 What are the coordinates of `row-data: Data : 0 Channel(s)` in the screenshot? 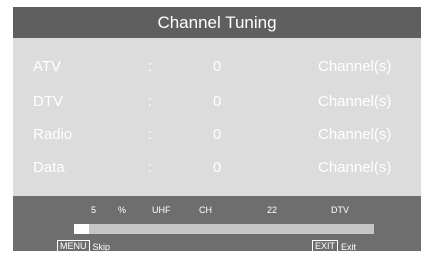 It's located at (217, 168).